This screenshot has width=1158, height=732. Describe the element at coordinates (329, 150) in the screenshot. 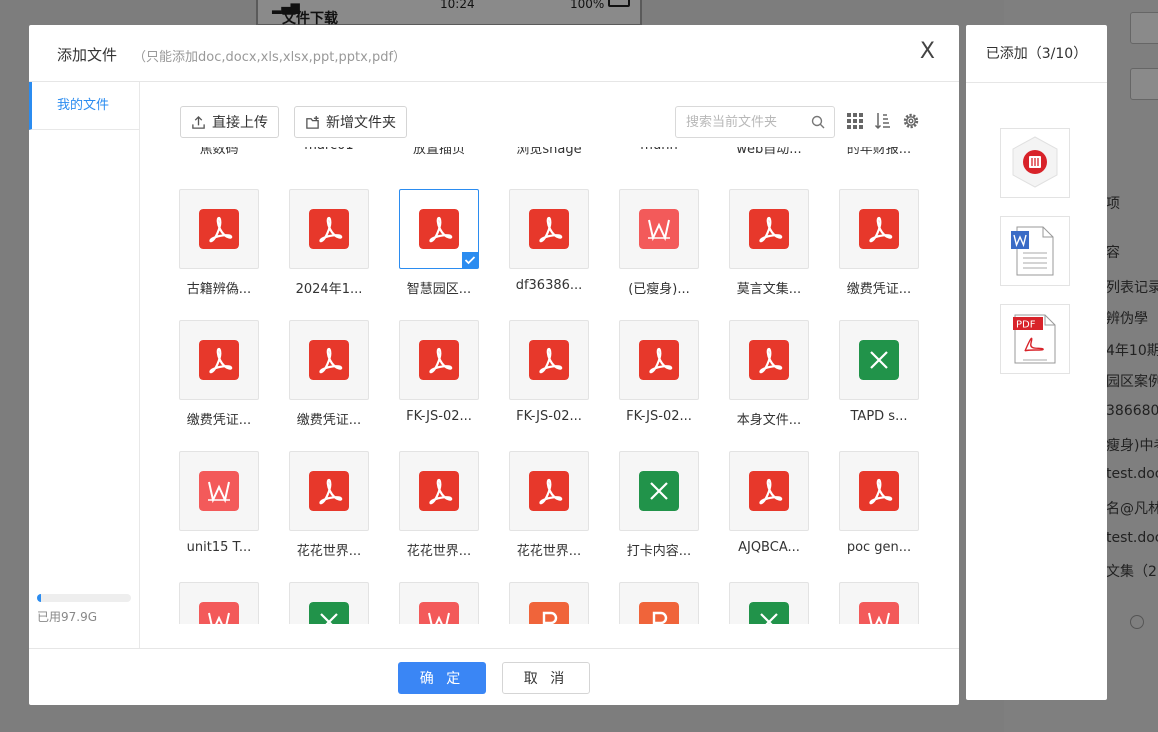

I see `partial-file-name: marc01` at that location.